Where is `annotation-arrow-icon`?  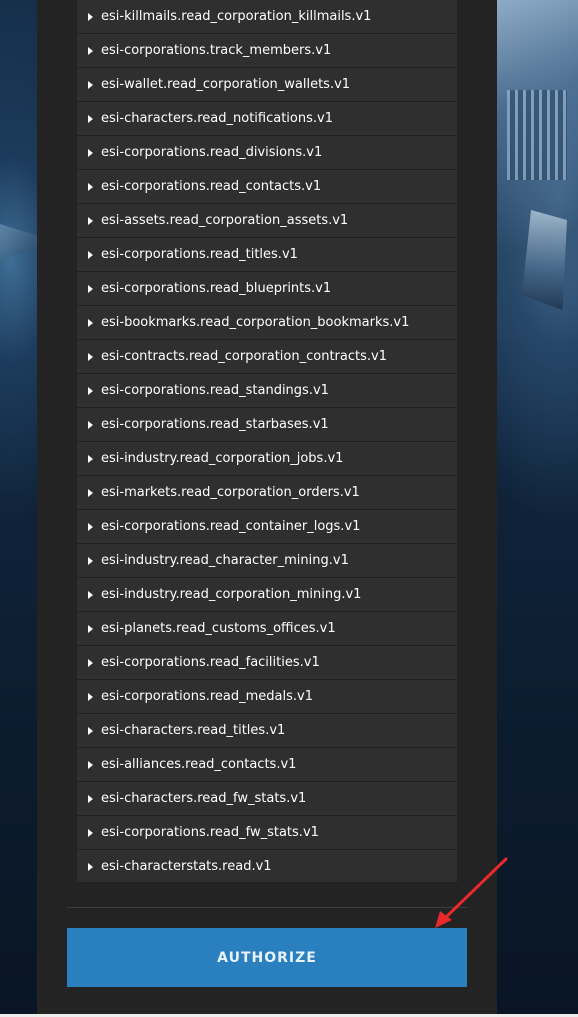 annotation-arrow-icon is located at coordinates (471, 892).